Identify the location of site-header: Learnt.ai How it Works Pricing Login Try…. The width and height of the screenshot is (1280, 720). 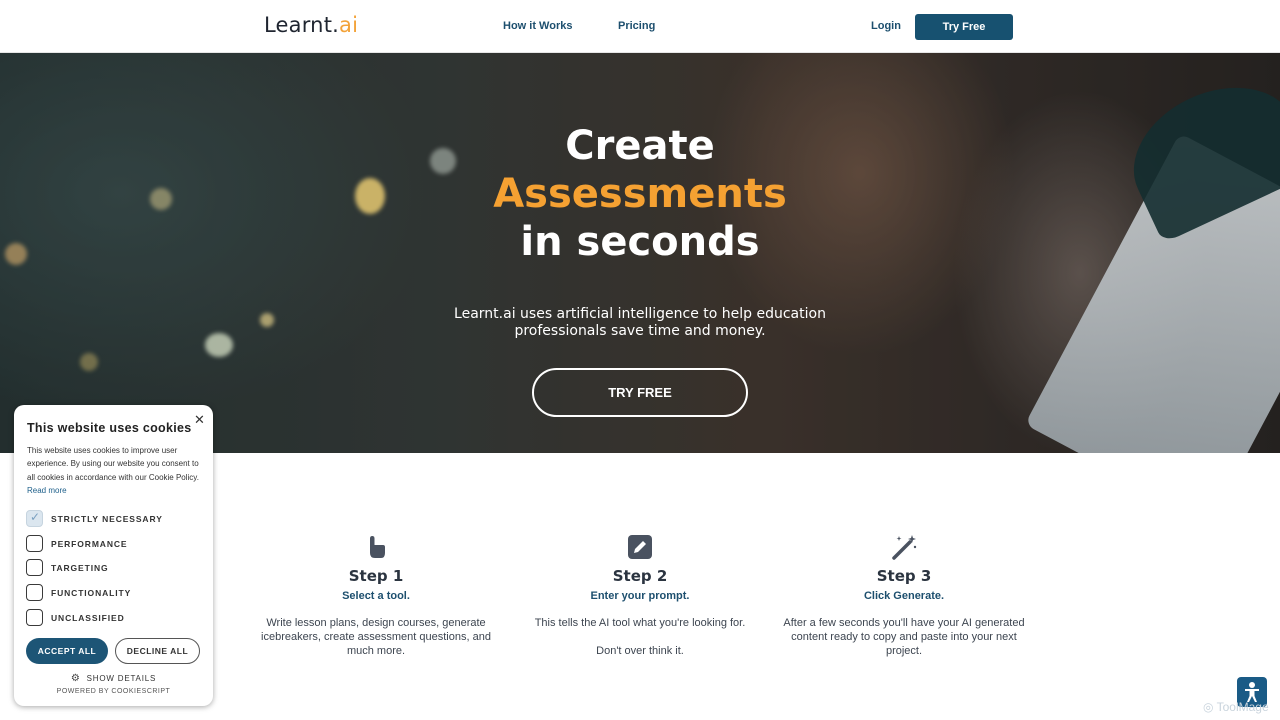
(640, 26).